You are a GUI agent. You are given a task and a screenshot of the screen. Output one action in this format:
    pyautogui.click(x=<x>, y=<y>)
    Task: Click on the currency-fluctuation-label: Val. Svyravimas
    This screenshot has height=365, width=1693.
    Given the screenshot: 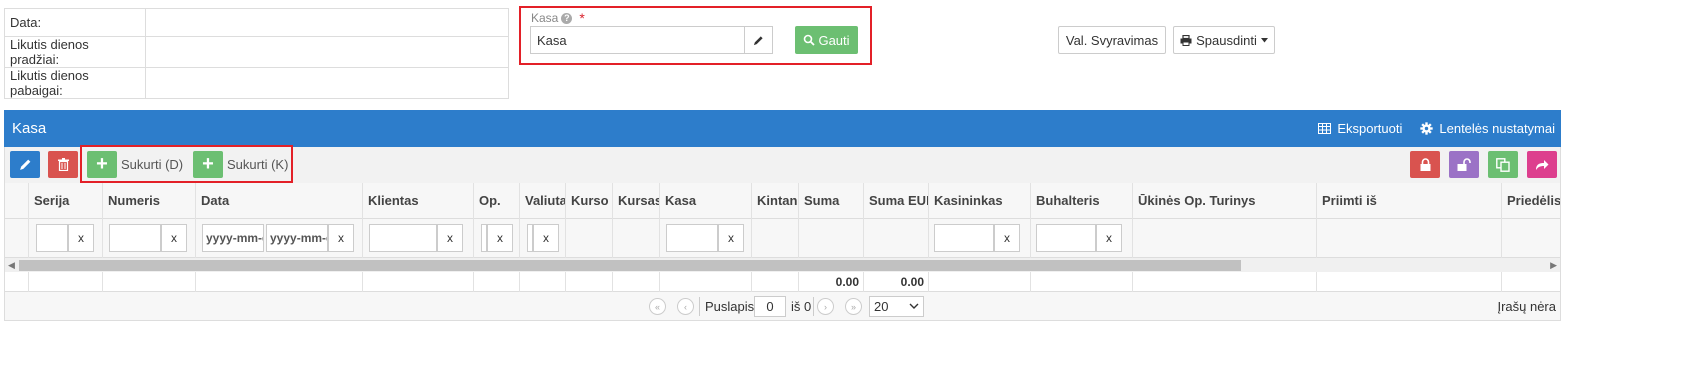 What is the action you would take?
    pyautogui.click(x=1112, y=40)
    